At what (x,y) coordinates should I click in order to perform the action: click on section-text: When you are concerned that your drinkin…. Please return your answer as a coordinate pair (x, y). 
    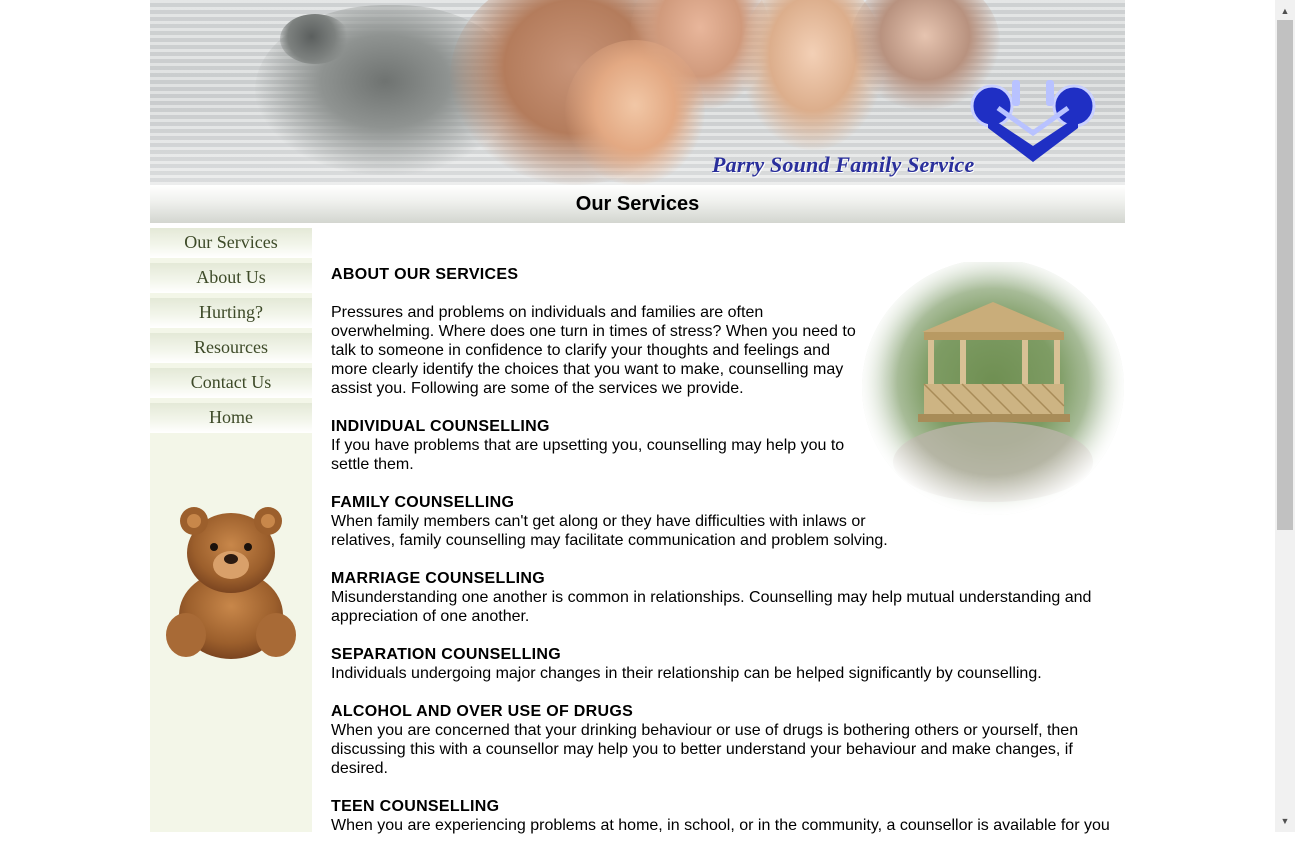
    Looking at the image, I should click on (705, 749).